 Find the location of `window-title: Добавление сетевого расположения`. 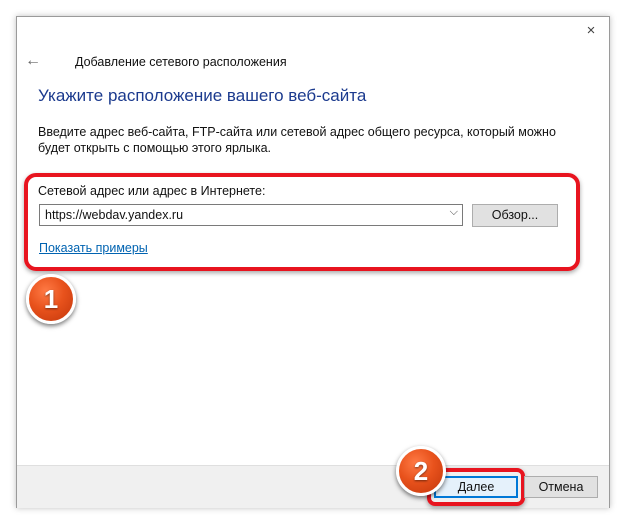

window-title: Добавление сетевого расположения is located at coordinates (181, 62).